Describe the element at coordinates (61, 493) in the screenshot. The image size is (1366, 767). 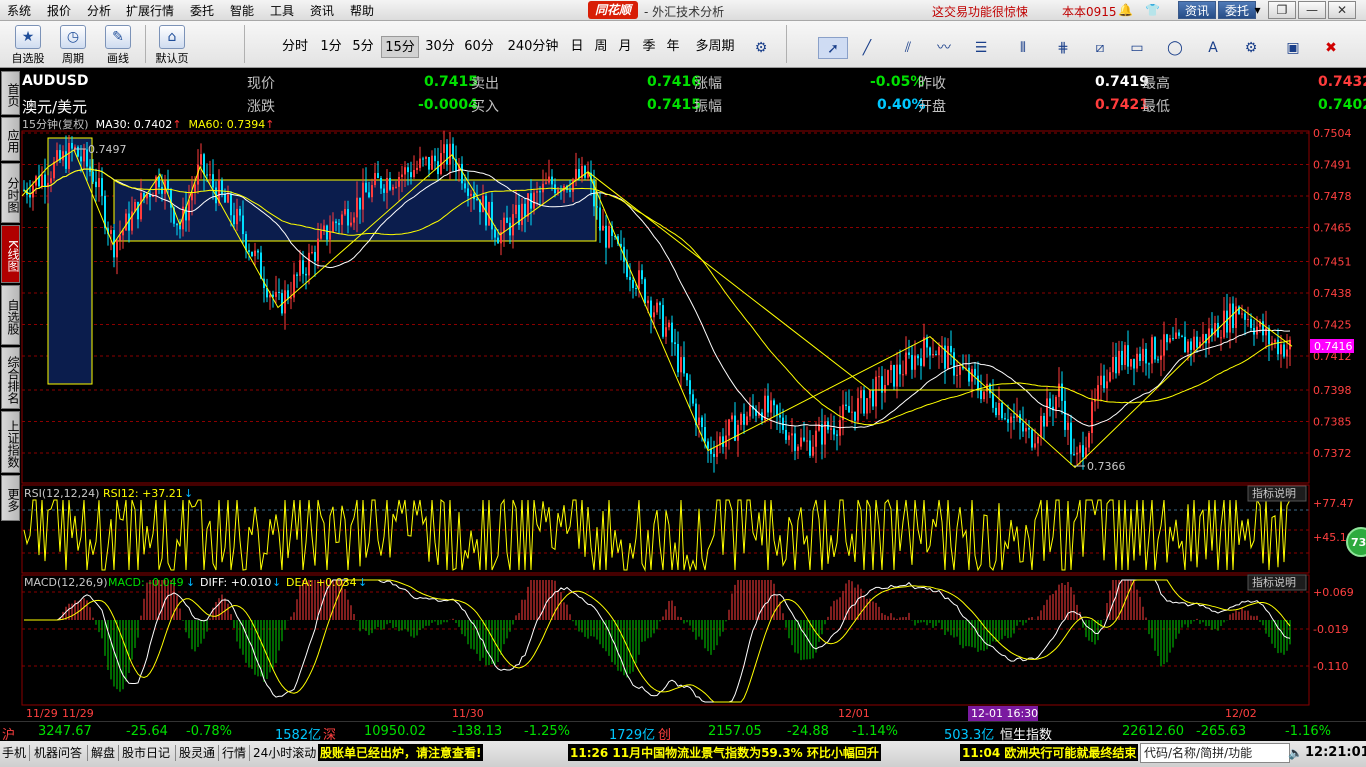
I see `rsi-title: RSI(12,12,24)` at that location.